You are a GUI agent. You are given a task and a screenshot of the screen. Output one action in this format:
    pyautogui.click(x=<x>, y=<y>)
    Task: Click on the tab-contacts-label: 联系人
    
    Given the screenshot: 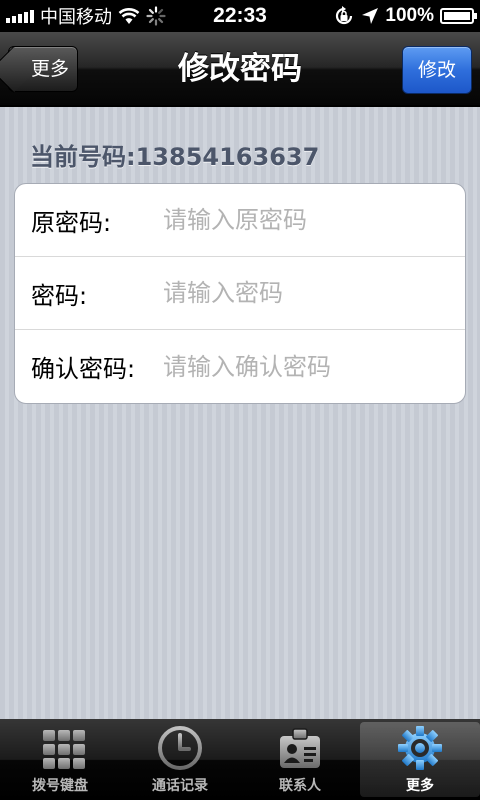 What is the action you would take?
    pyautogui.click(x=300, y=786)
    